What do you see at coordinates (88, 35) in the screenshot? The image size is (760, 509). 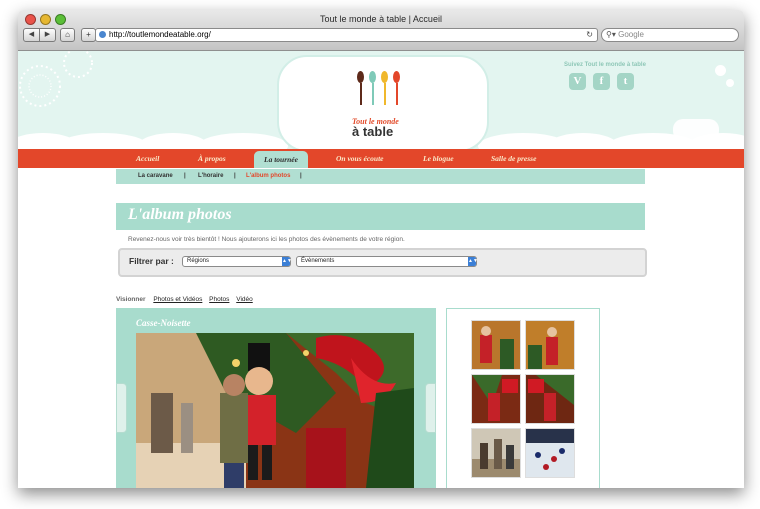 I see `add-bookmark-button: +` at bounding box center [88, 35].